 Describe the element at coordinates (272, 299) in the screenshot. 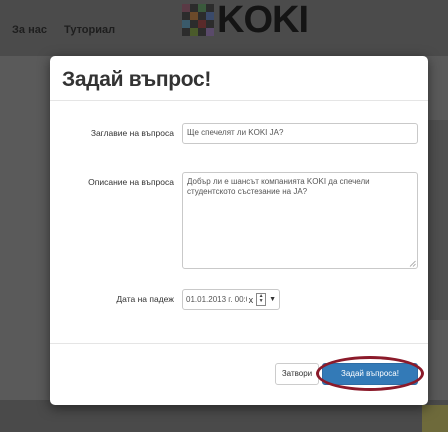

I see `chevron-down-icon: ▼` at that location.